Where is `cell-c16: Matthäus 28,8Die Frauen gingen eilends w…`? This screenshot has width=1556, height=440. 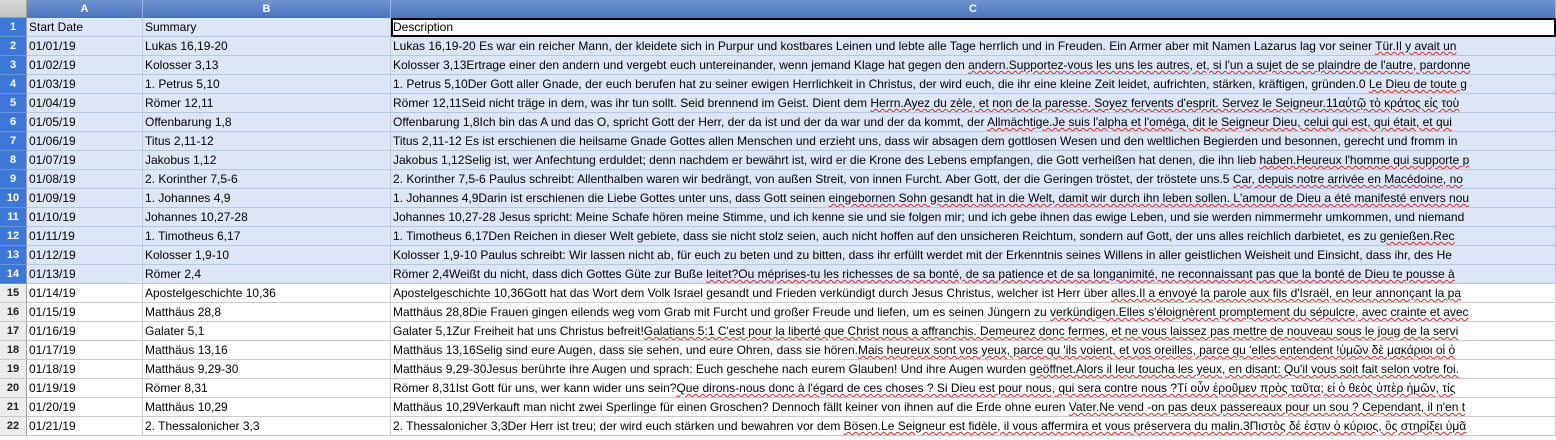
cell-c16: Matthäus 28,8Die Frauen gingen eilends w… is located at coordinates (973, 312).